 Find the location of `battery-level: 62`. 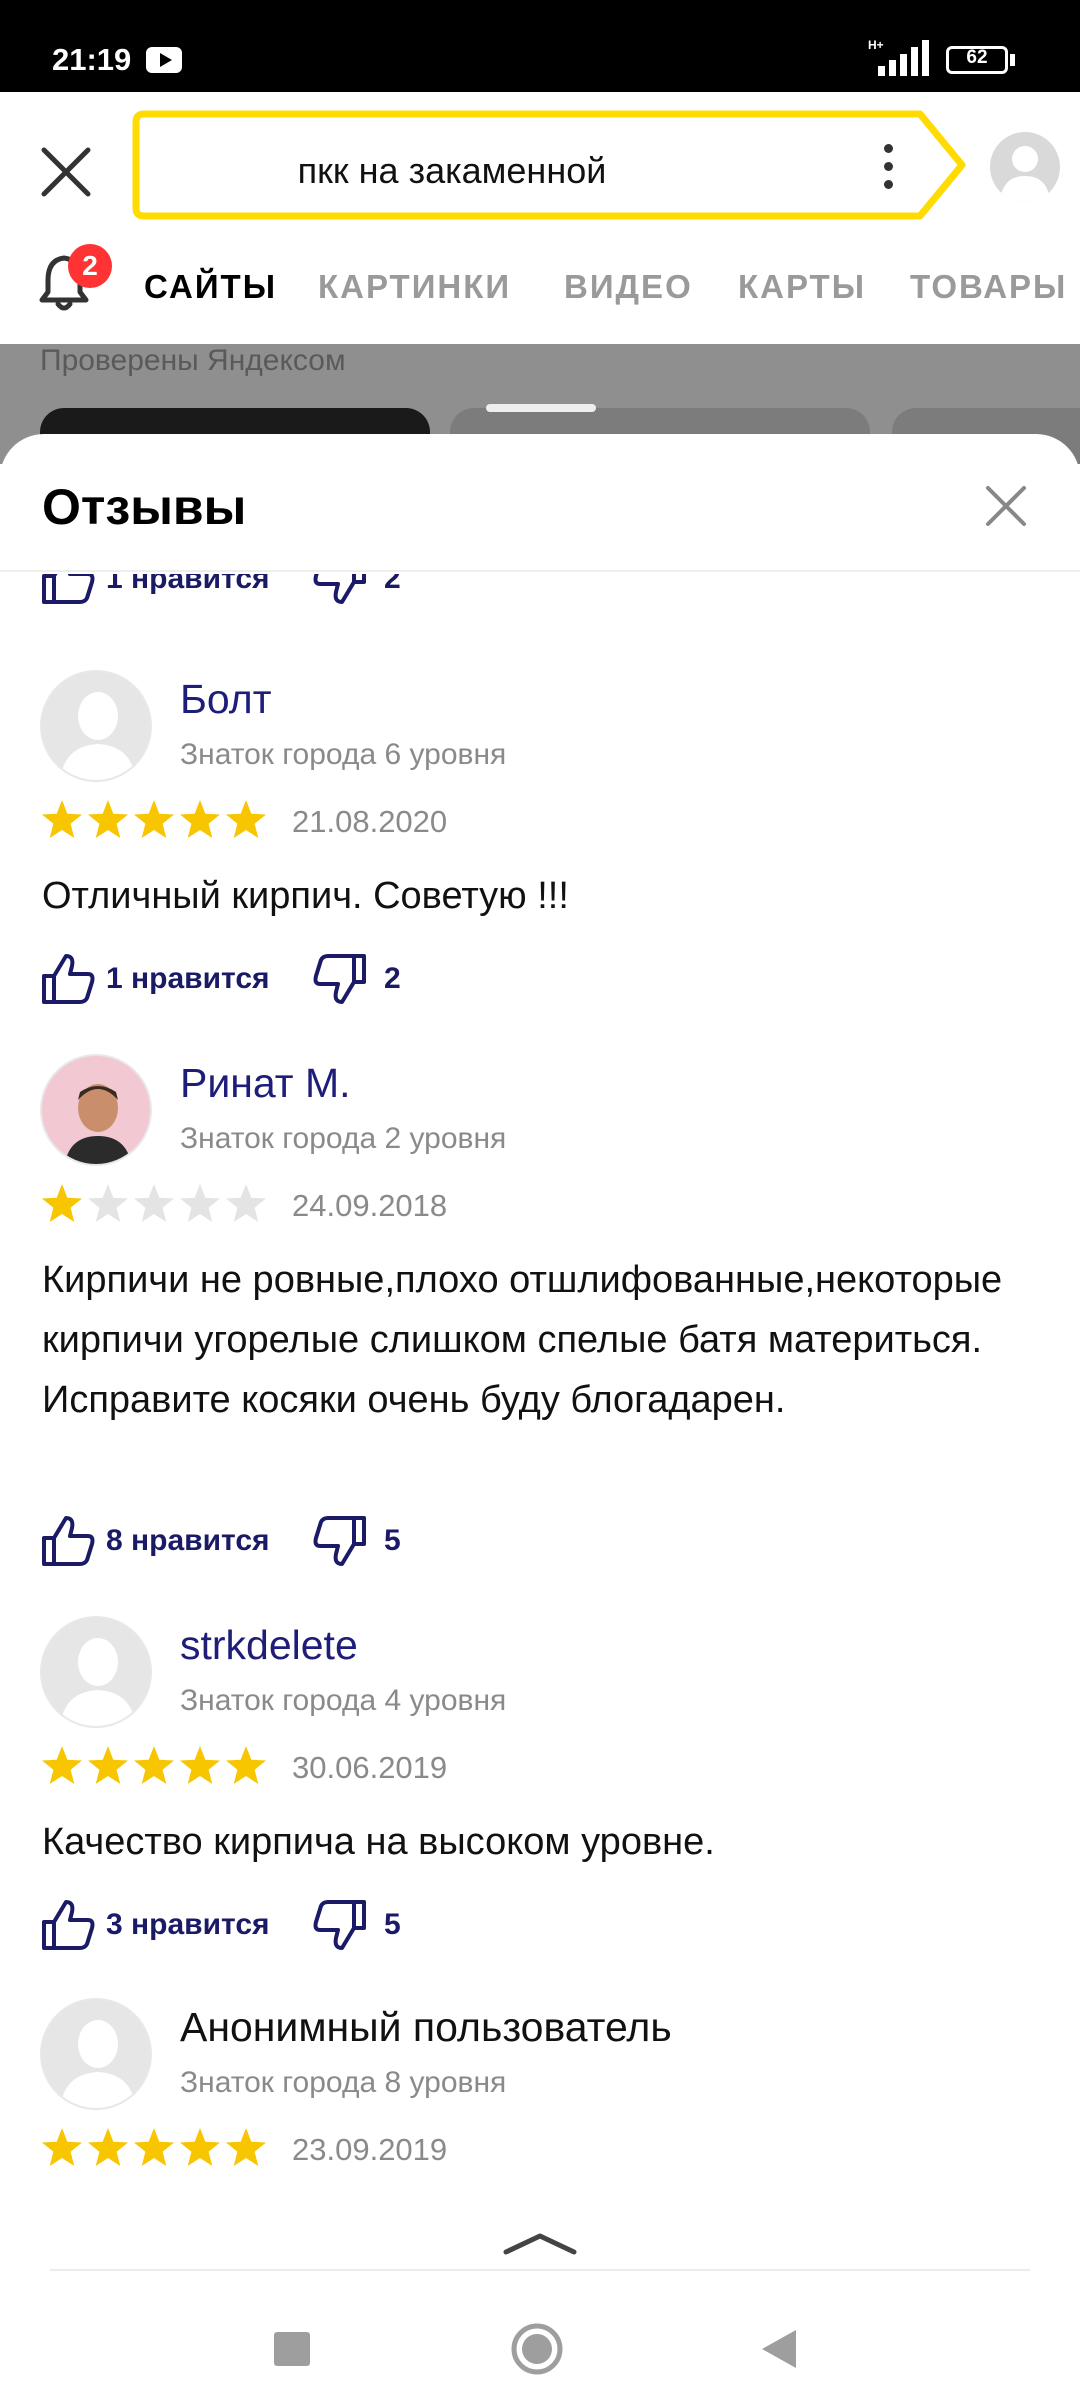

battery-level: 62 is located at coordinates (977, 57).